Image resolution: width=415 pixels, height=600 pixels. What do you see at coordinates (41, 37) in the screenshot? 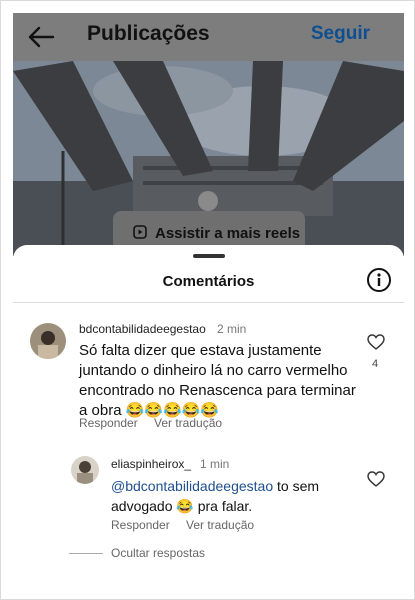
I see `back-arrow-icon` at bounding box center [41, 37].